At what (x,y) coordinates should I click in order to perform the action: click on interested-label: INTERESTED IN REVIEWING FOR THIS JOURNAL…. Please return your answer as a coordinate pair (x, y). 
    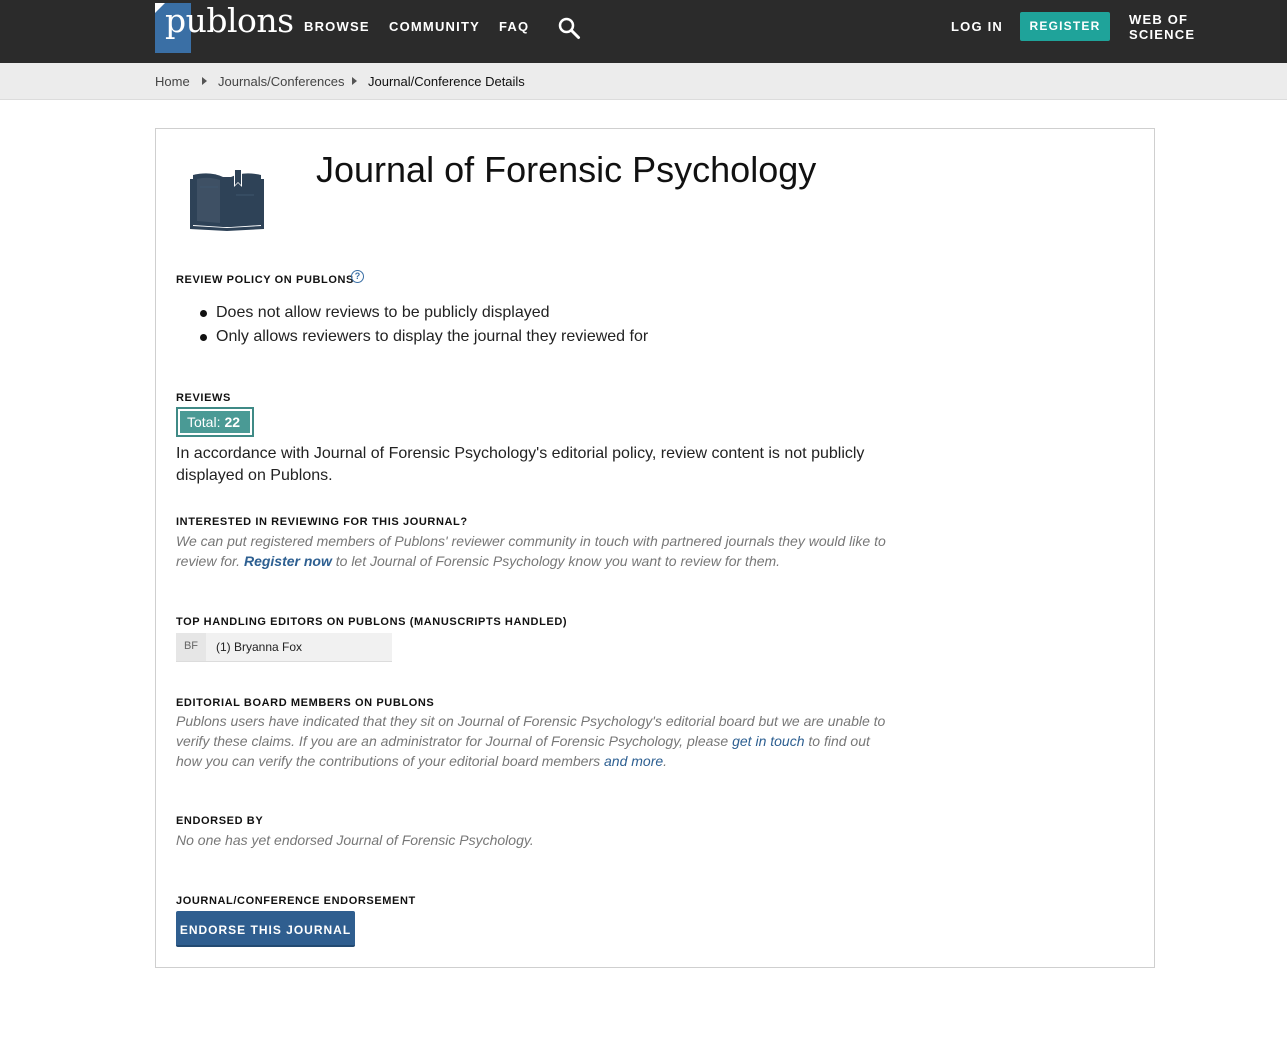
    Looking at the image, I should click on (322, 522).